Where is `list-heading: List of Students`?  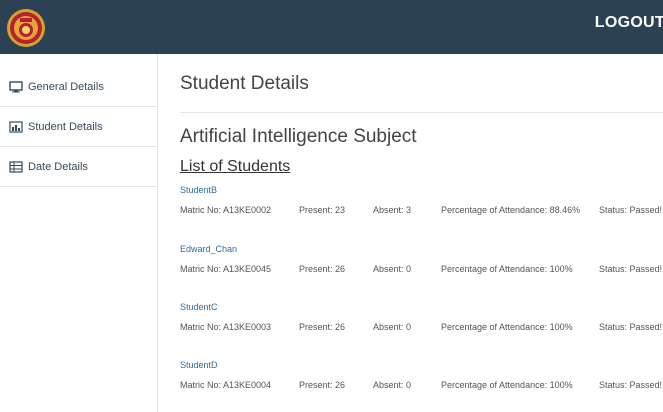
list-heading: List of Students is located at coordinates (235, 166).